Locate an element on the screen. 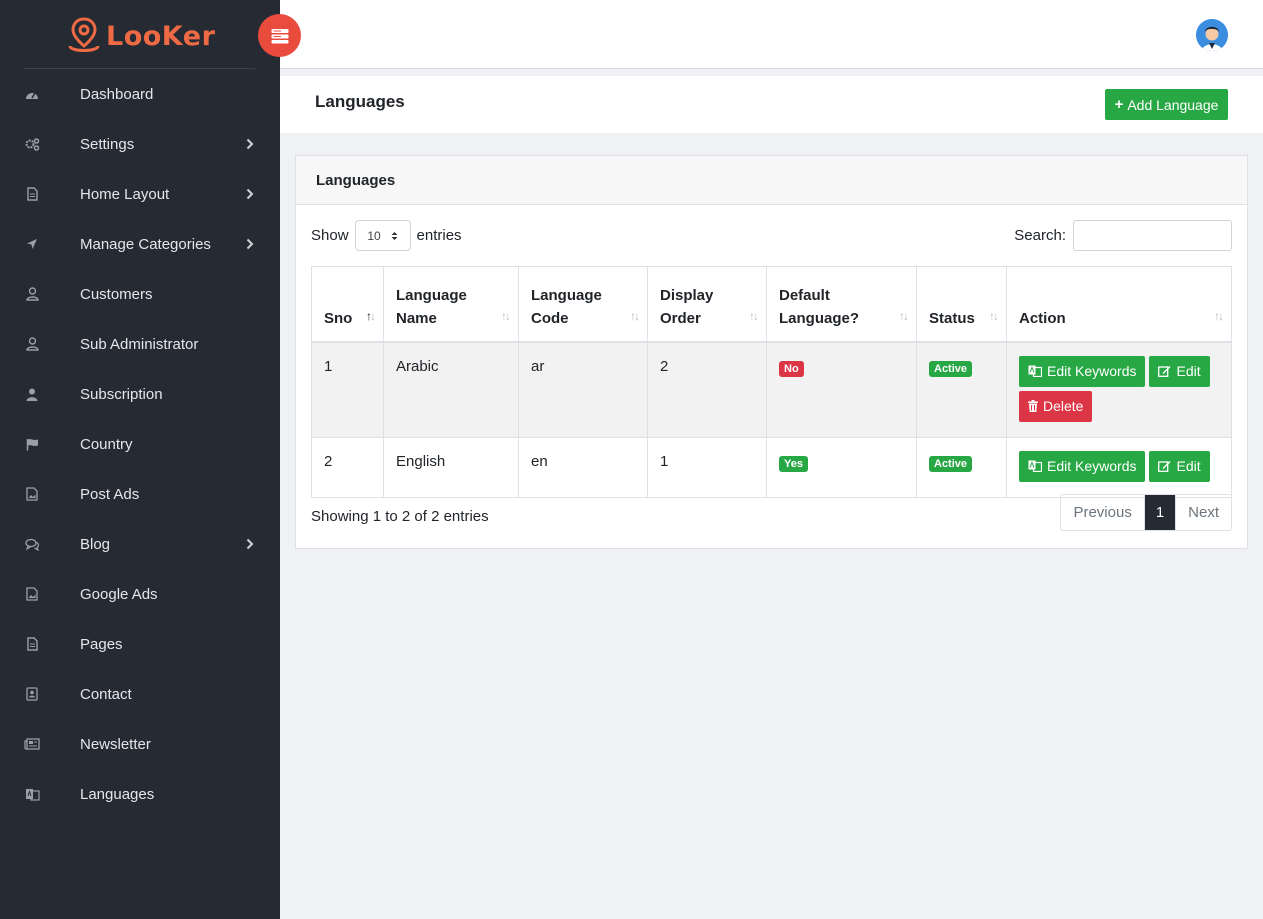 Image resolution: width=1263 pixels, height=919 pixels. sidebar-item-country: Country is located at coordinates (140, 444).